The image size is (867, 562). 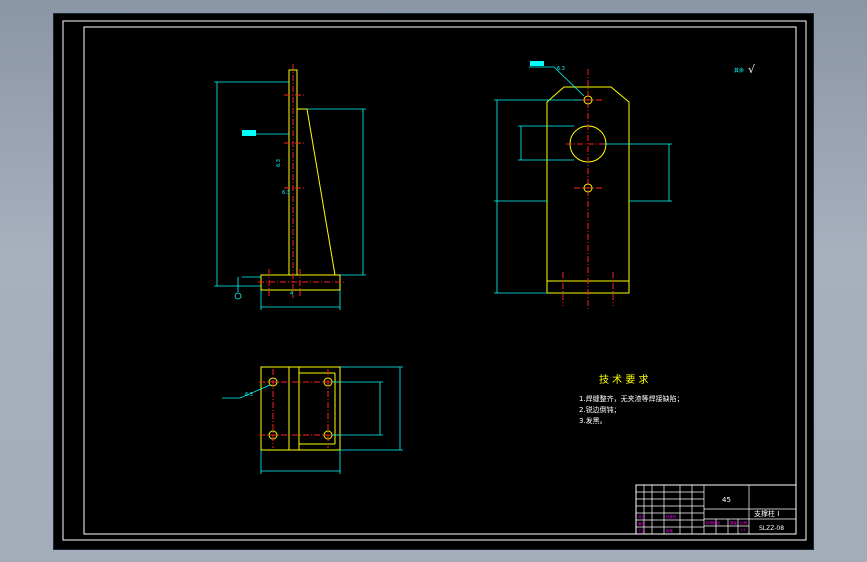 I want to click on rib-outline, so click(x=316, y=192).